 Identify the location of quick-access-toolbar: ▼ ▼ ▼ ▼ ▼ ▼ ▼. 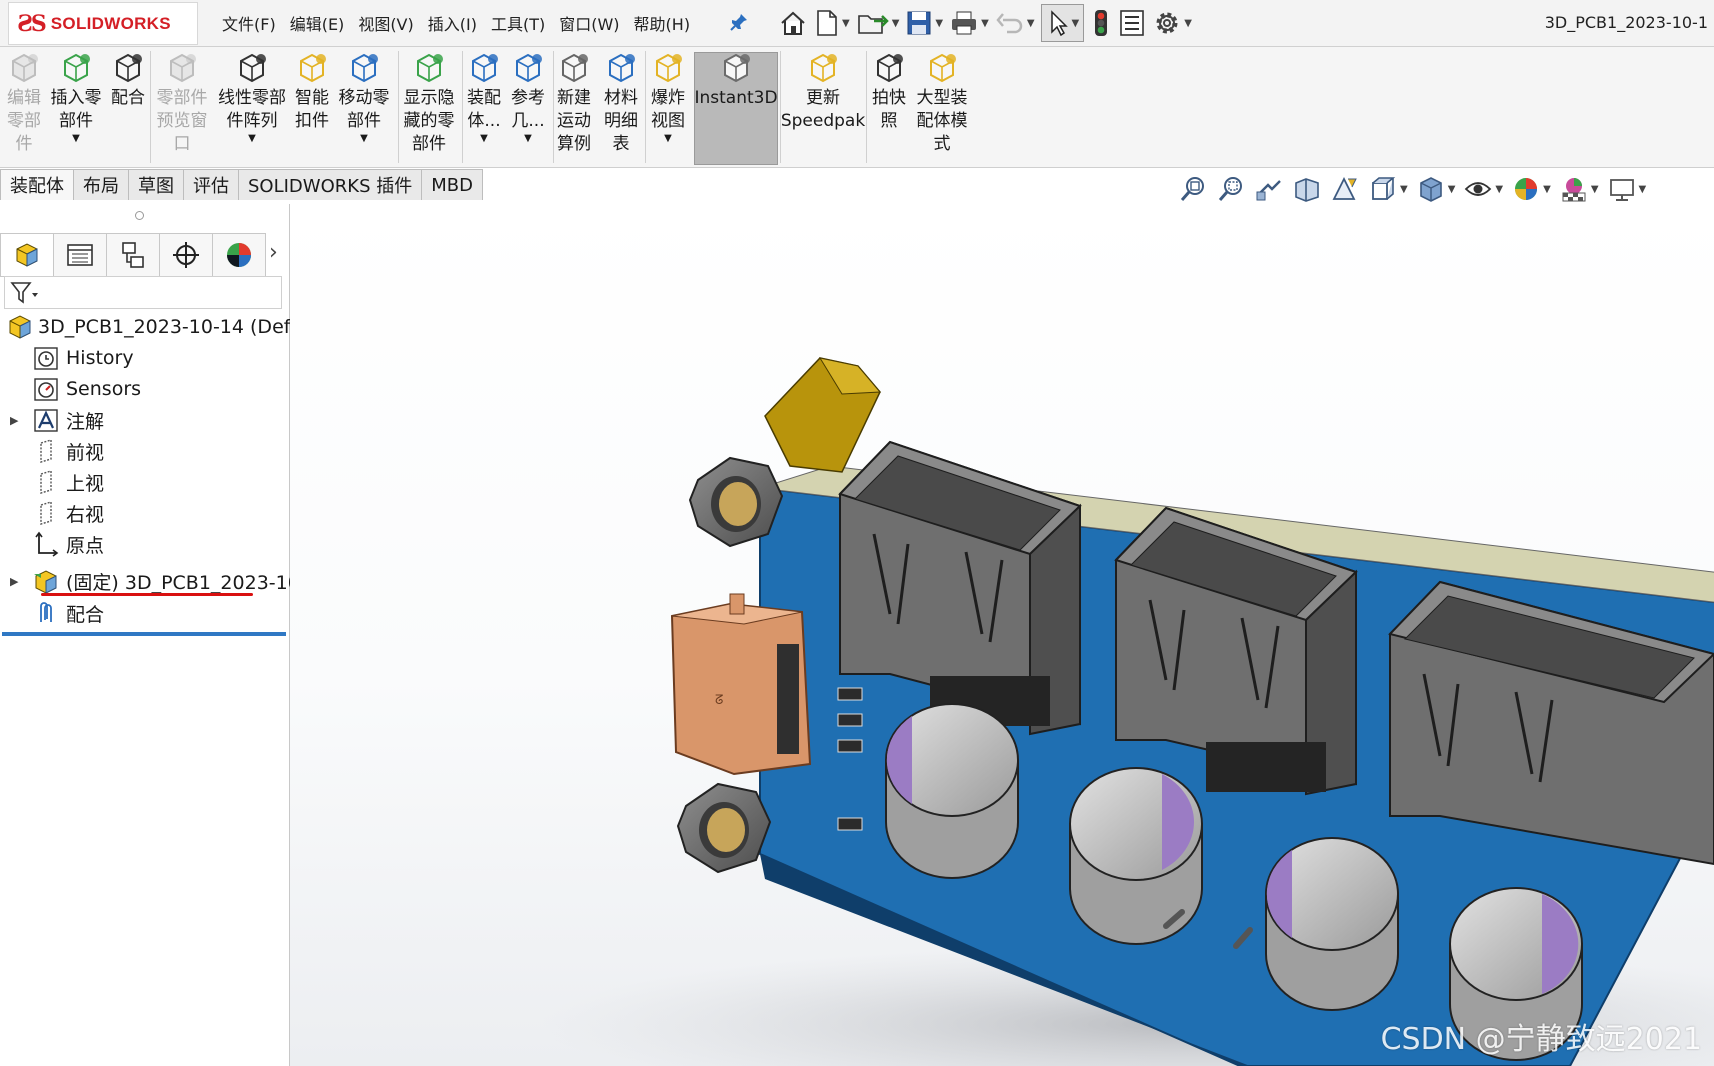
(988, 23).